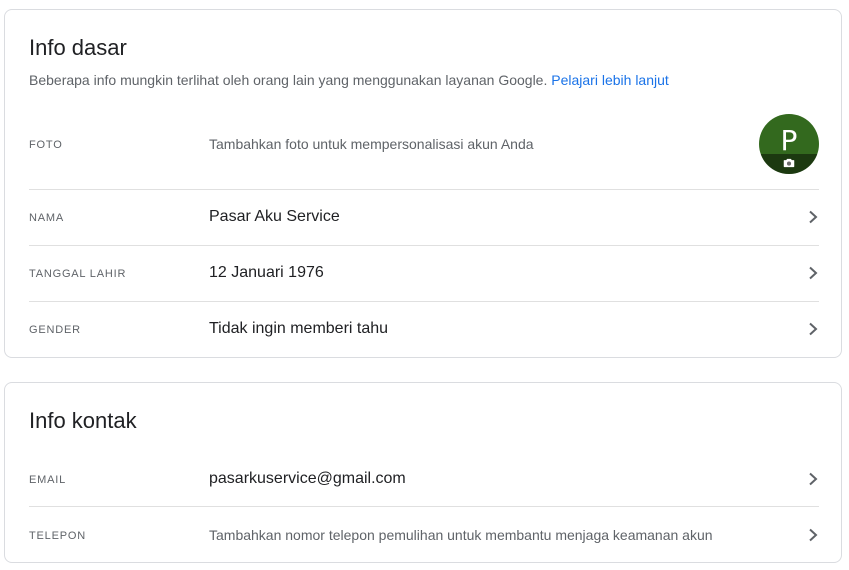 The width and height of the screenshot is (849, 570). What do you see at coordinates (274, 216) in the screenshot?
I see `name-value: Pasar Aku Service` at bounding box center [274, 216].